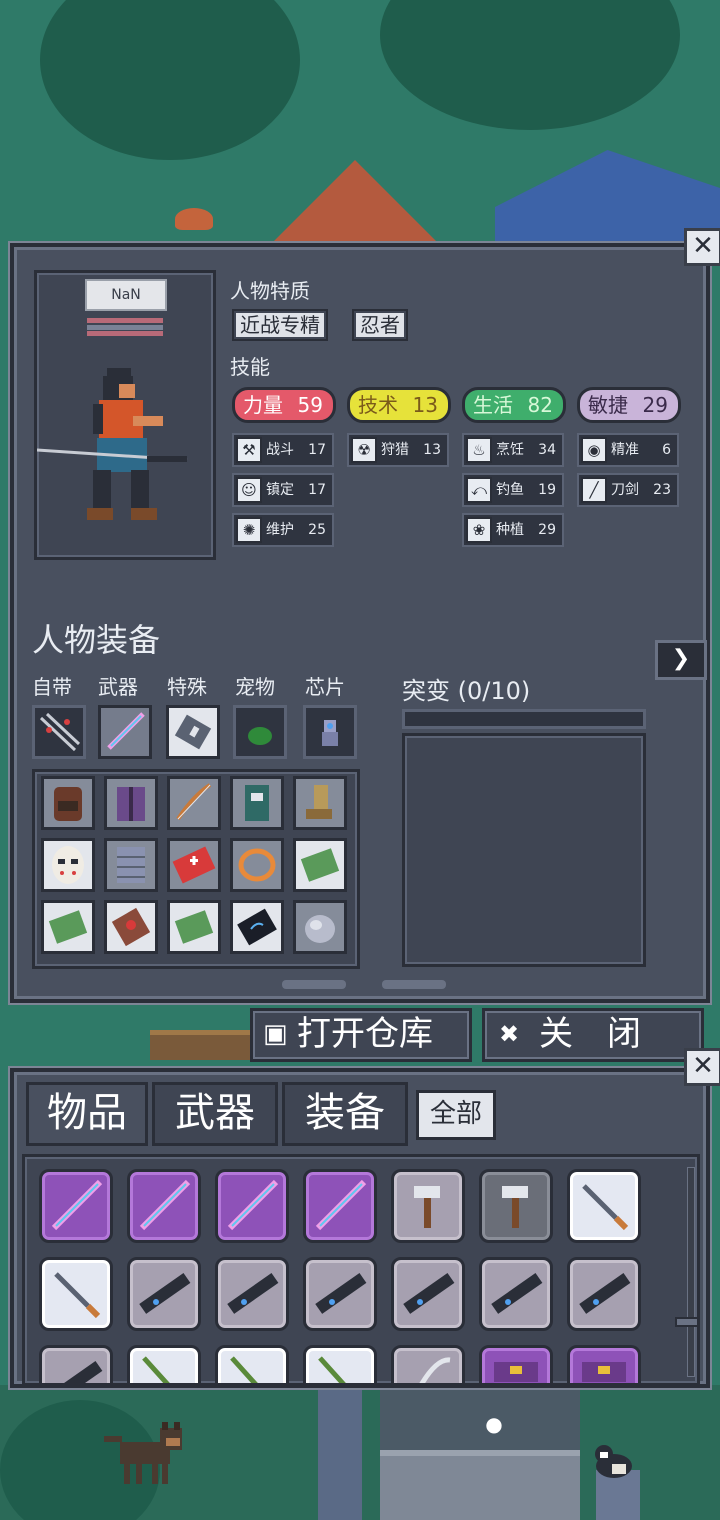 This screenshot has width=720, height=1520. Describe the element at coordinates (524, 850) in the screenshot. I see `mutation-box` at that location.